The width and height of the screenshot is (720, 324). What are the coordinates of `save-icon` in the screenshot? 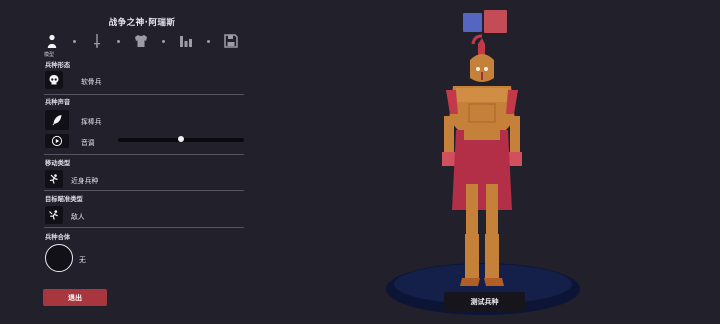 It's located at (231, 41).